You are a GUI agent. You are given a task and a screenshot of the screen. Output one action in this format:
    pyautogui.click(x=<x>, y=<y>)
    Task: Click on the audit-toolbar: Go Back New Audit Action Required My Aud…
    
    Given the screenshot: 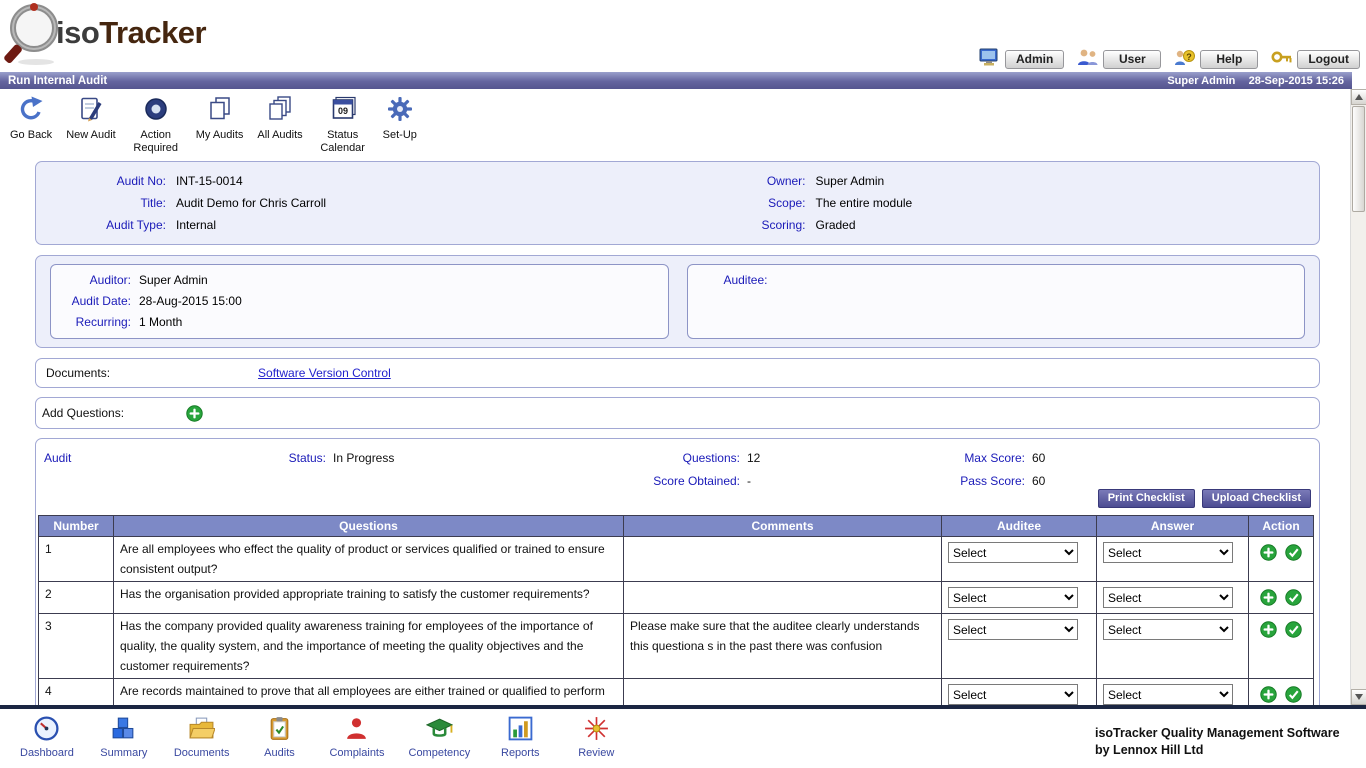 What is the action you would take?
    pyautogui.click(x=675, y=121)
    